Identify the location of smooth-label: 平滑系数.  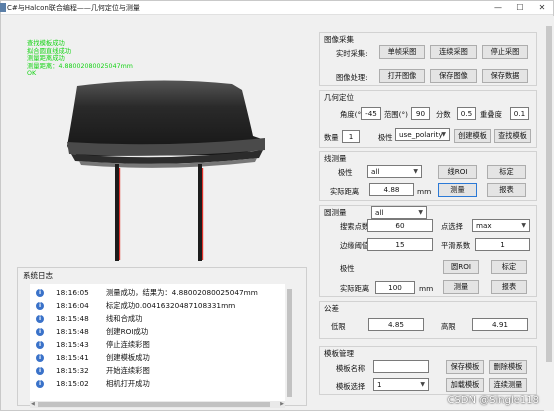
(456, 245).